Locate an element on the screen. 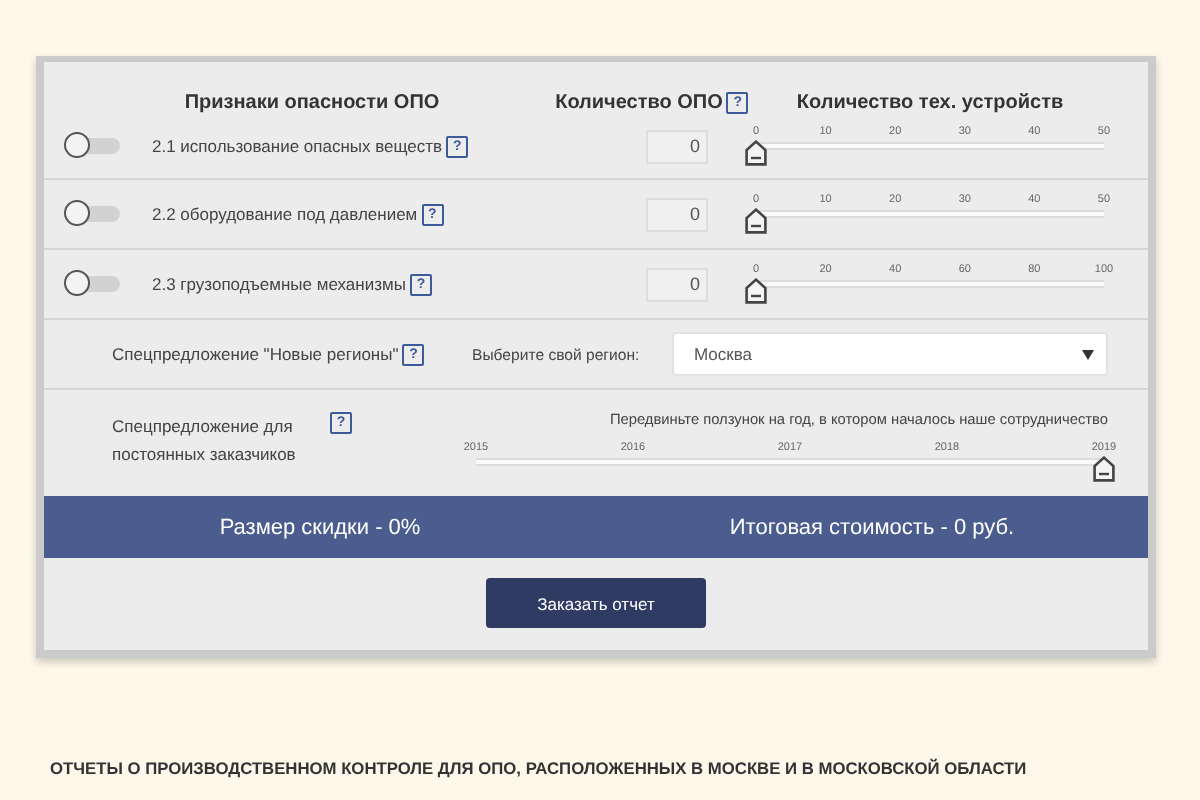  column-heading: Признаки опасности ОПО is located at coordinates (312, 103).